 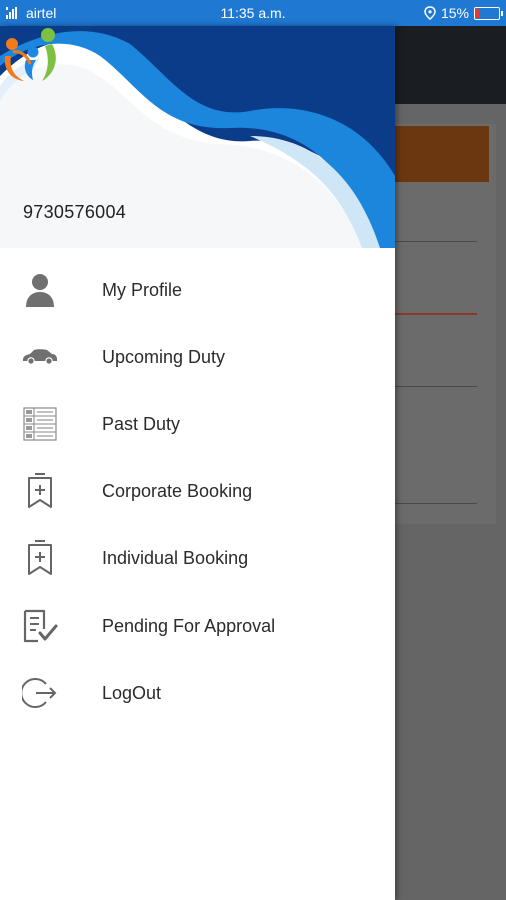 I want to click on menu-item-corporate-booking: Corporate Booking, so click(x=197, y=491).